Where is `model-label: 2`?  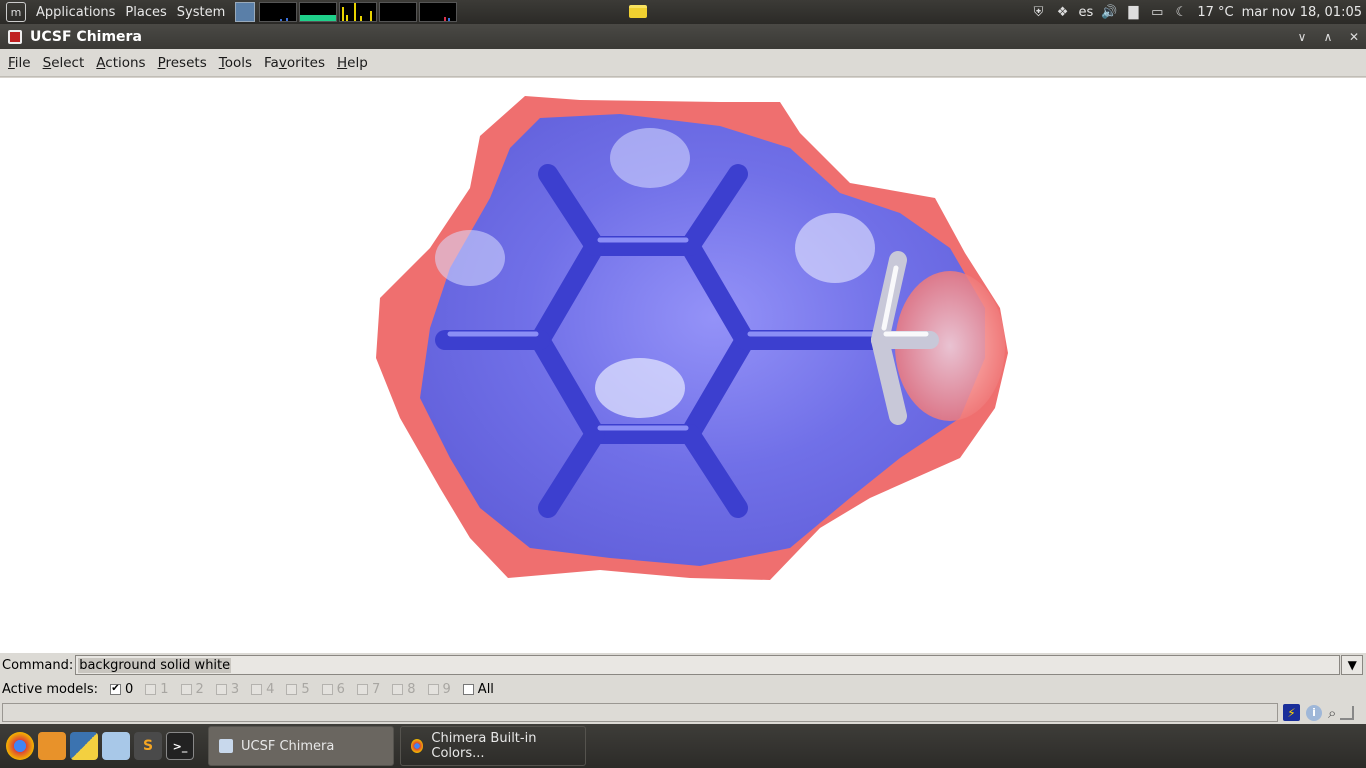 model-label: 2 is located at coordinates (199, 689).